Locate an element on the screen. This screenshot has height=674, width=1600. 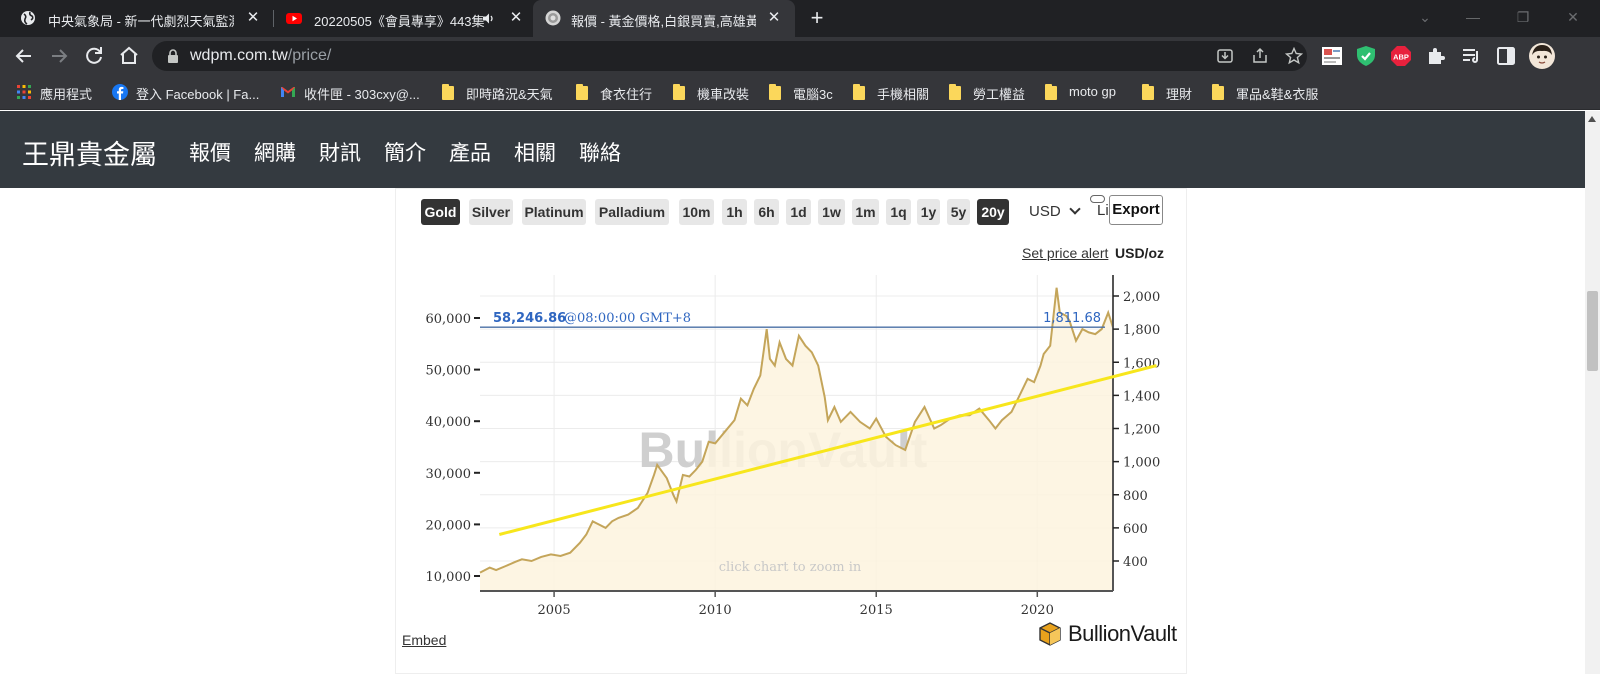
scroll-up-arrow-icon is located at coordinates (1592, 119).